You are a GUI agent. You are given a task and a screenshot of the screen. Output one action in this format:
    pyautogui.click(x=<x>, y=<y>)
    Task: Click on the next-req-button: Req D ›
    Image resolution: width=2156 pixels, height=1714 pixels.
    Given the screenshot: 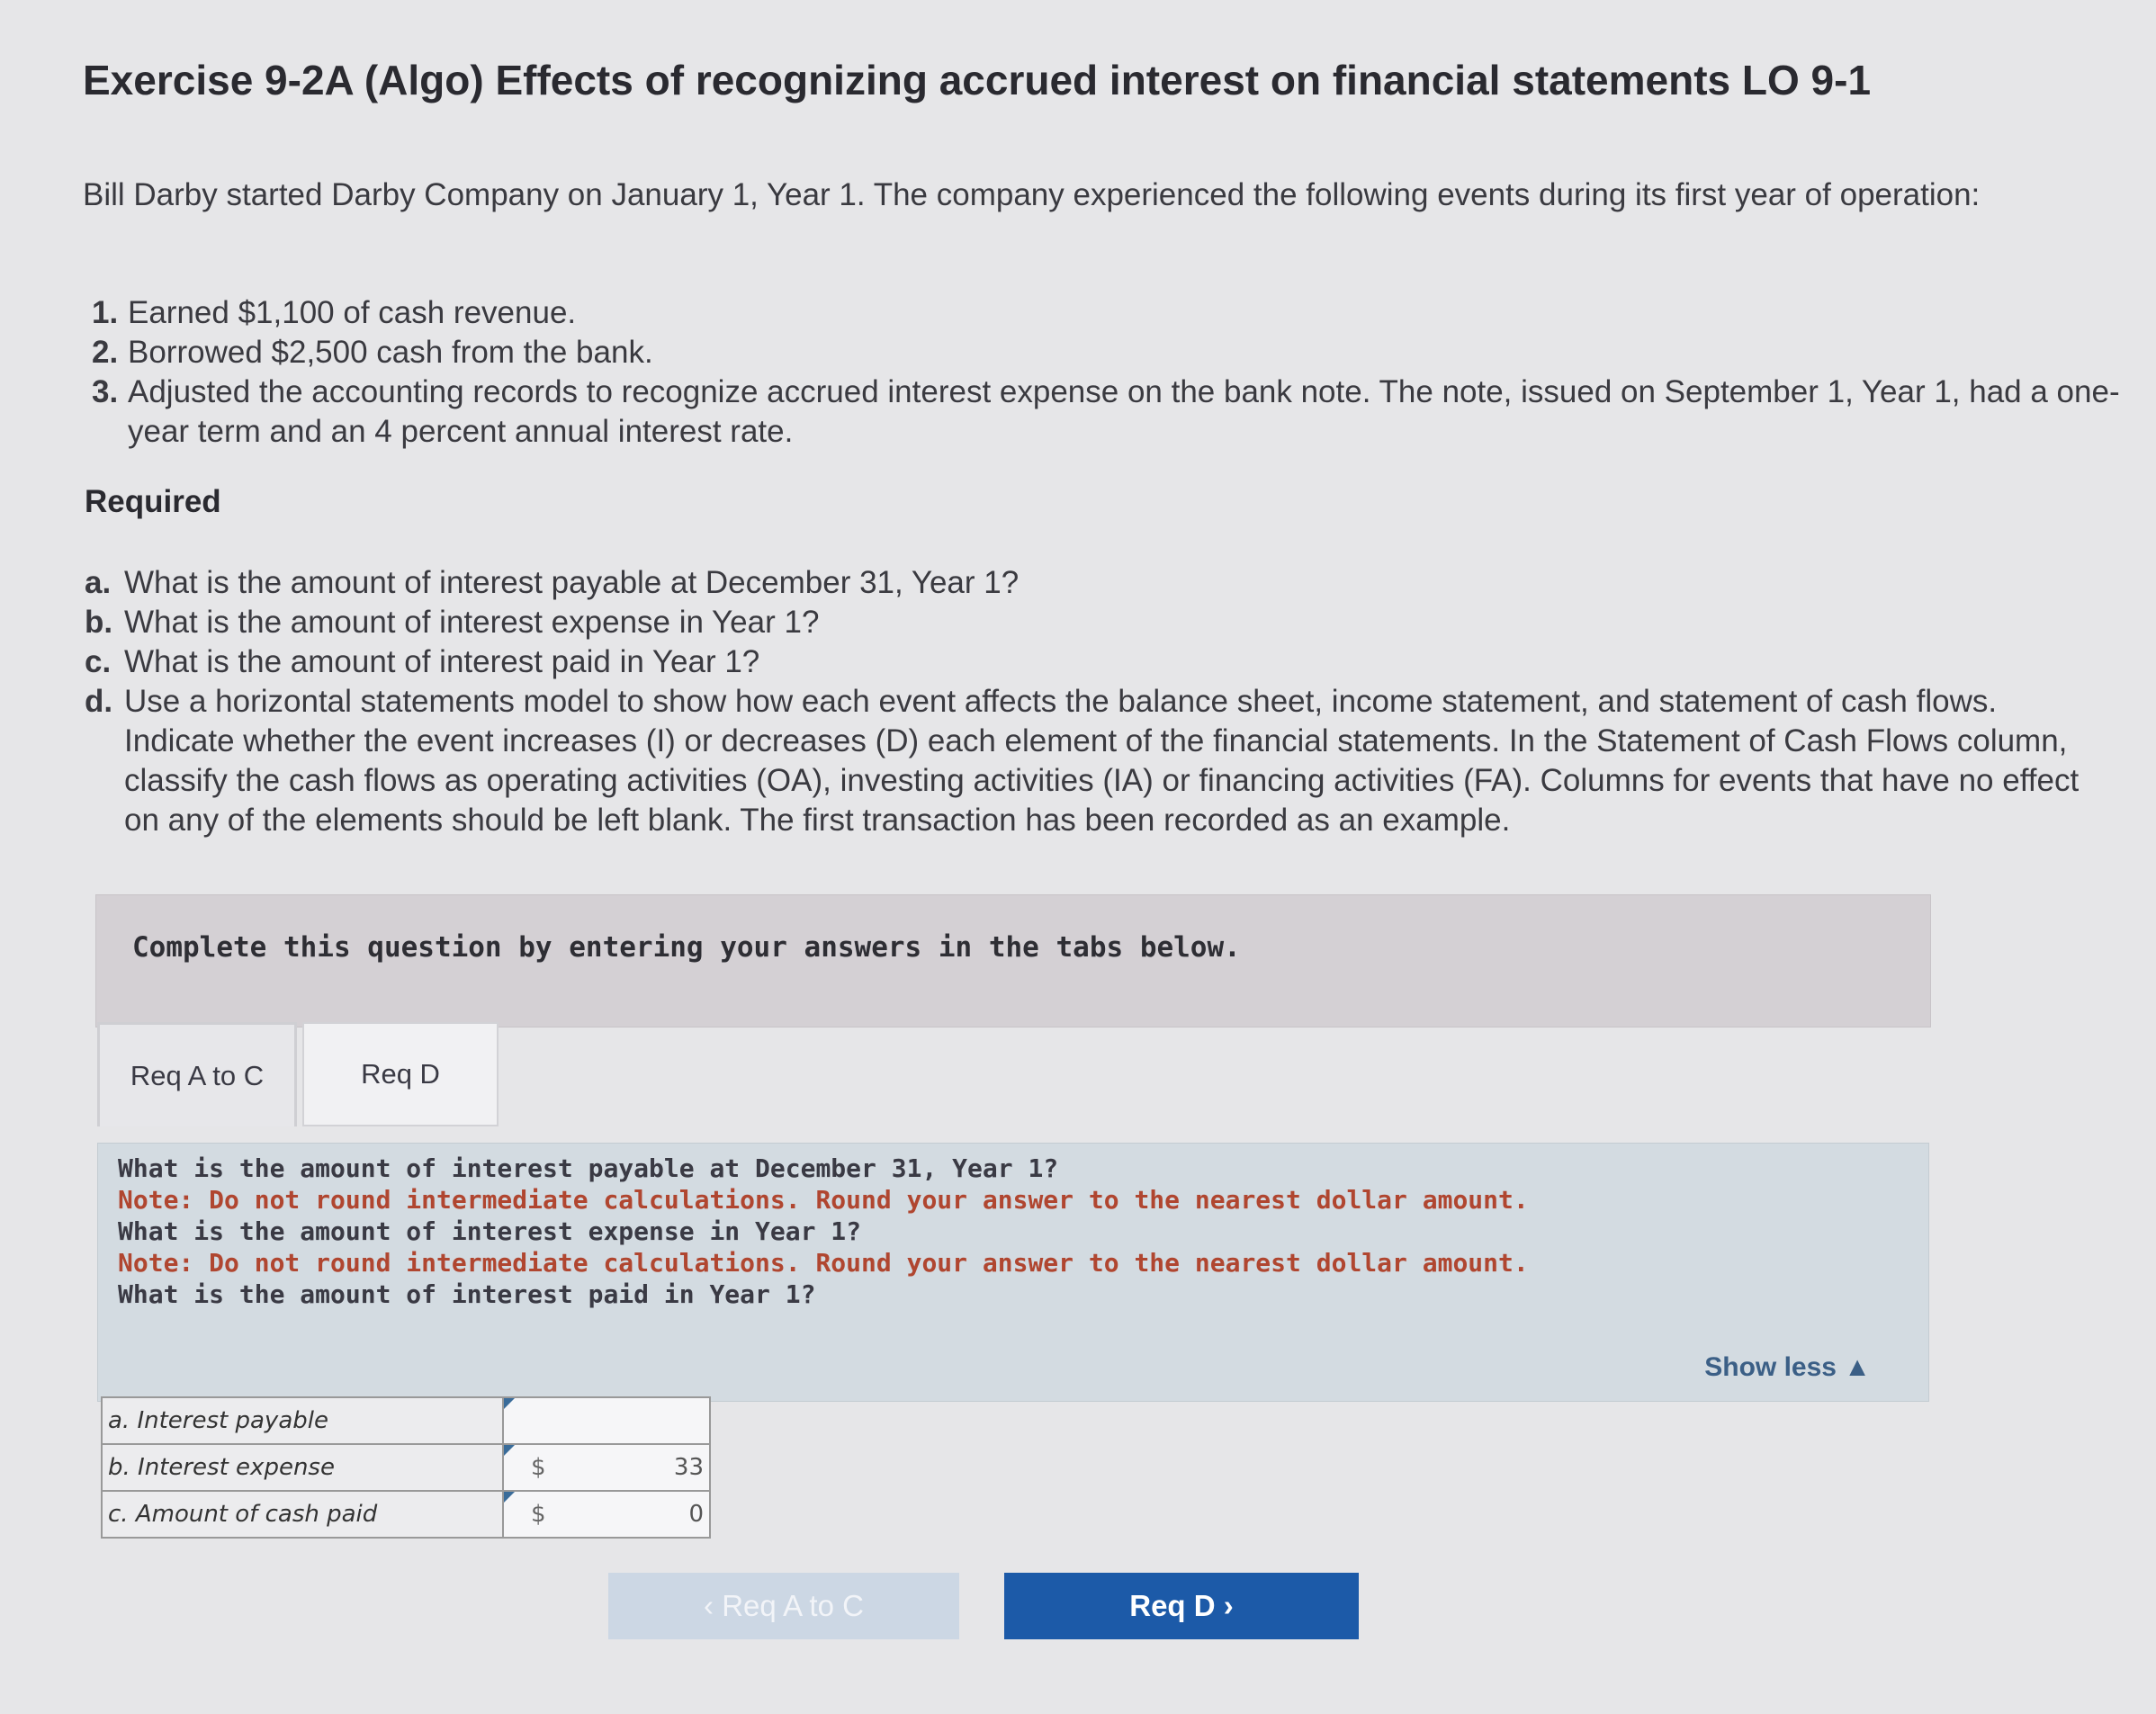 What is the action you would take?
    pyautogui.click(x=1181, y=1606)
    